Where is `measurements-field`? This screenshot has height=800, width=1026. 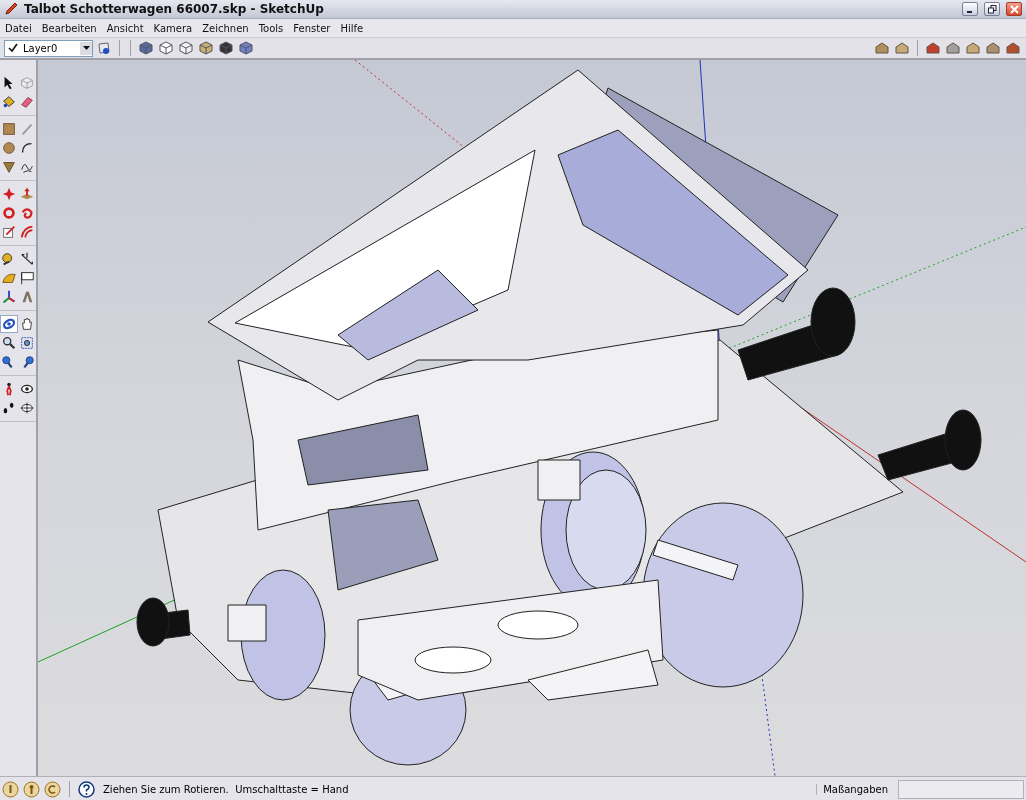
measurements-field is located at coordinates (961, 789).